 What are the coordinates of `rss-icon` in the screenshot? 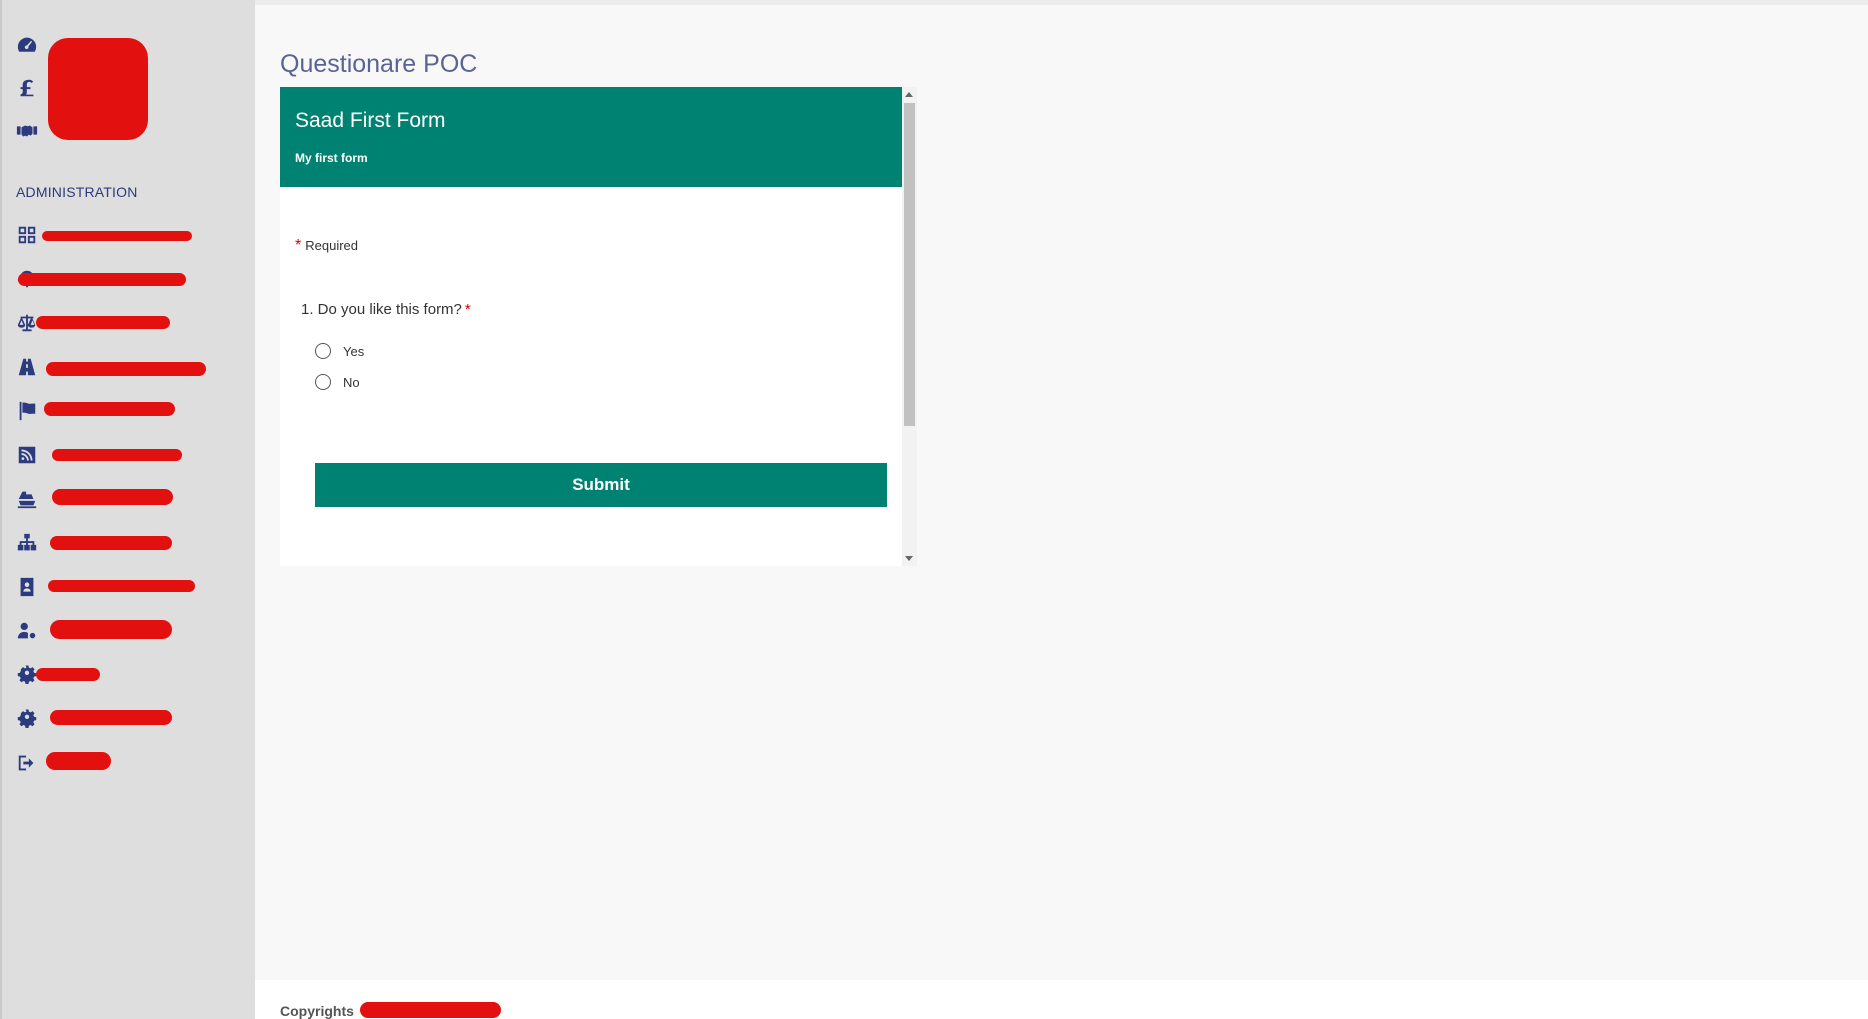 It's located at (27, 455).